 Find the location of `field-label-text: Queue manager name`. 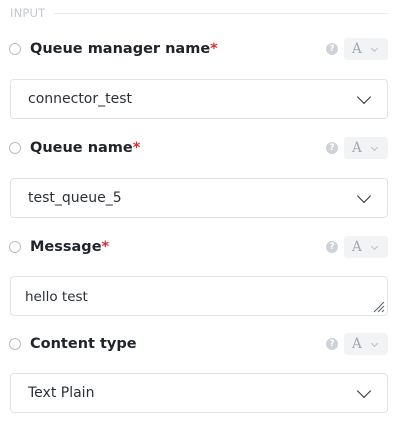

field-label-text: Queue manager name is located at coordinates (120, 49).